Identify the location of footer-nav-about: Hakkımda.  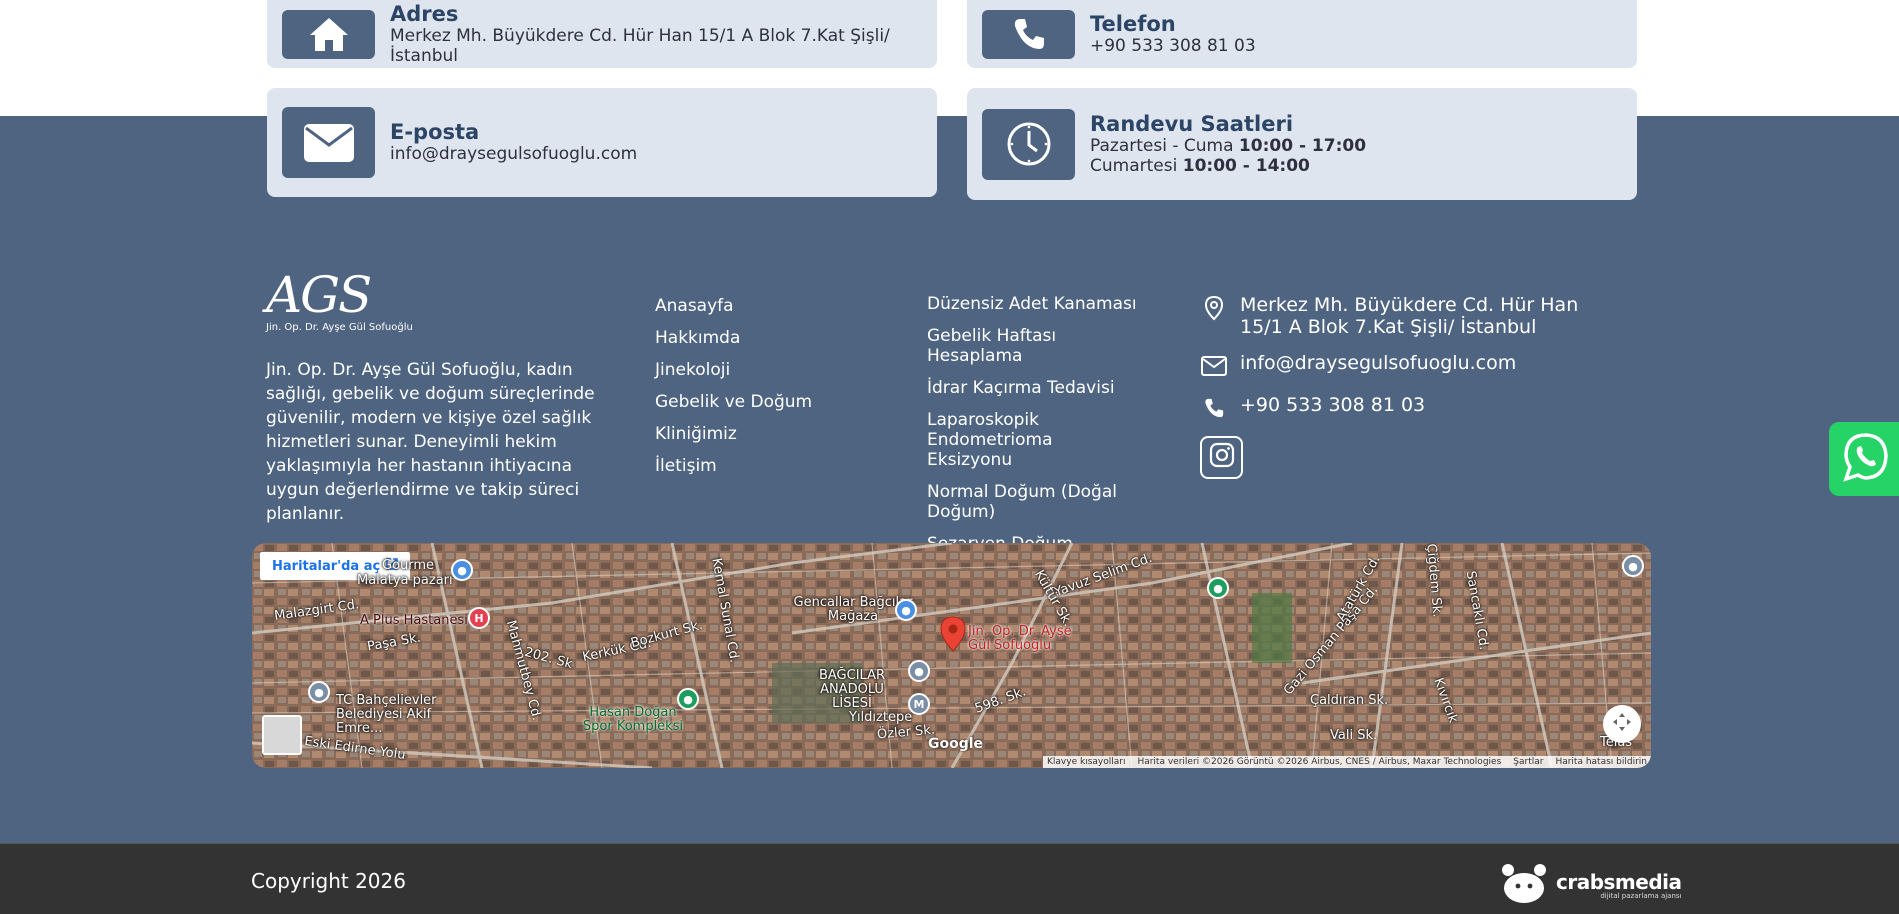
(733, 342).